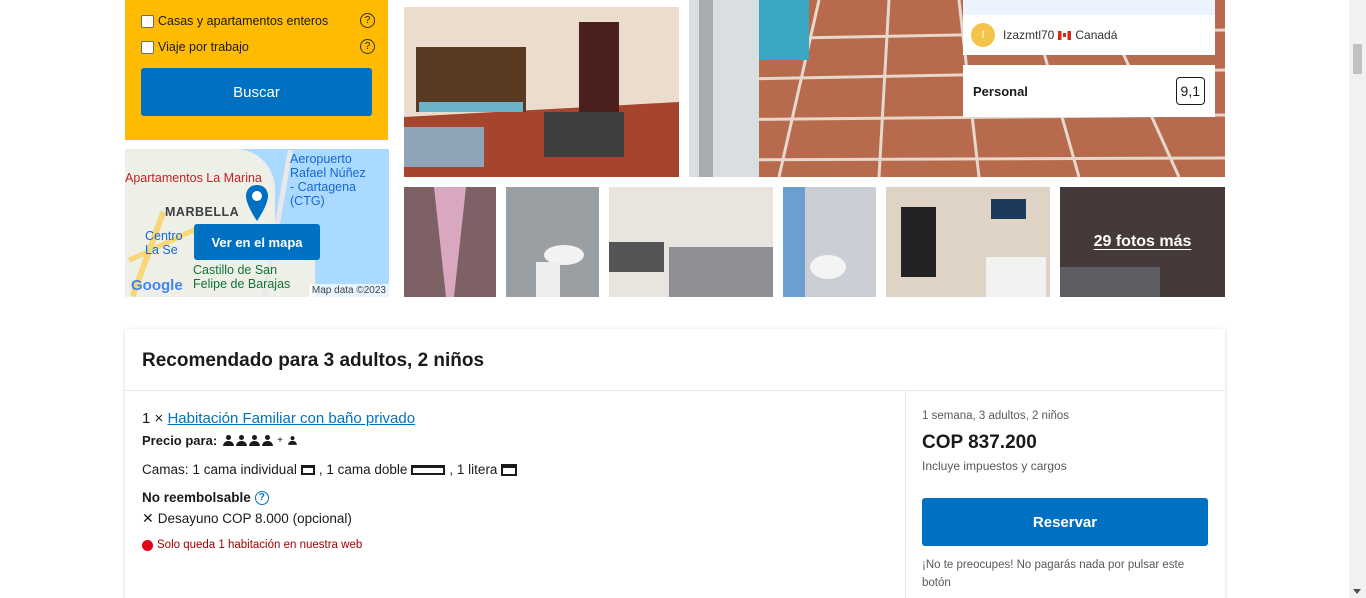 This screenshot has height=598, width=1366. I want to click on room-line: 1 × Habitación Familiar con baño privado, so click(278, 418).